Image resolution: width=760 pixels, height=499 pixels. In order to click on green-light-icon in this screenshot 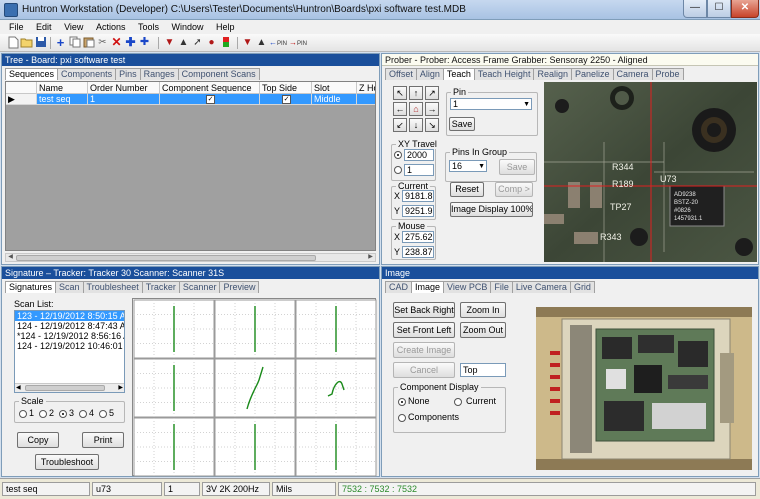, I will do `click(225, 42)`.